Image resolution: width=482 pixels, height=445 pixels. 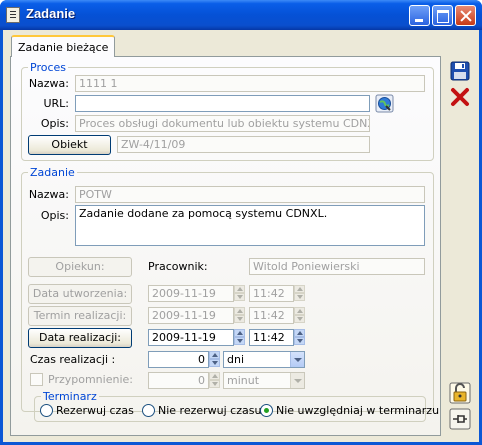 I want to click on minimize-button, so click(x=419, y=15).